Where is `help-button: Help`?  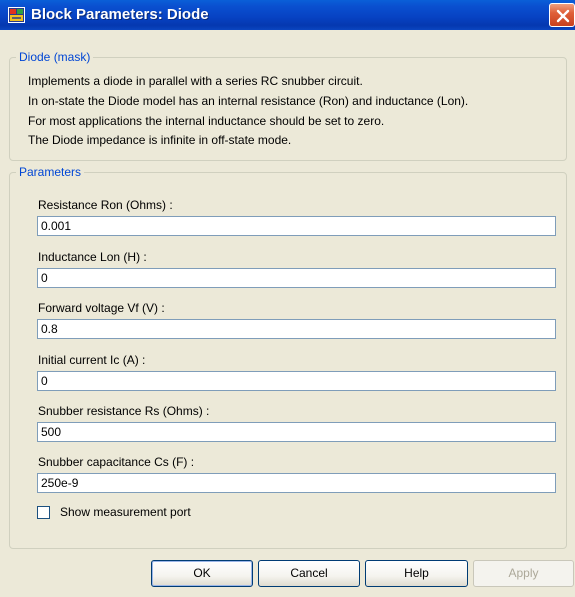
help-button: Help is located at coordinates (416, 573).